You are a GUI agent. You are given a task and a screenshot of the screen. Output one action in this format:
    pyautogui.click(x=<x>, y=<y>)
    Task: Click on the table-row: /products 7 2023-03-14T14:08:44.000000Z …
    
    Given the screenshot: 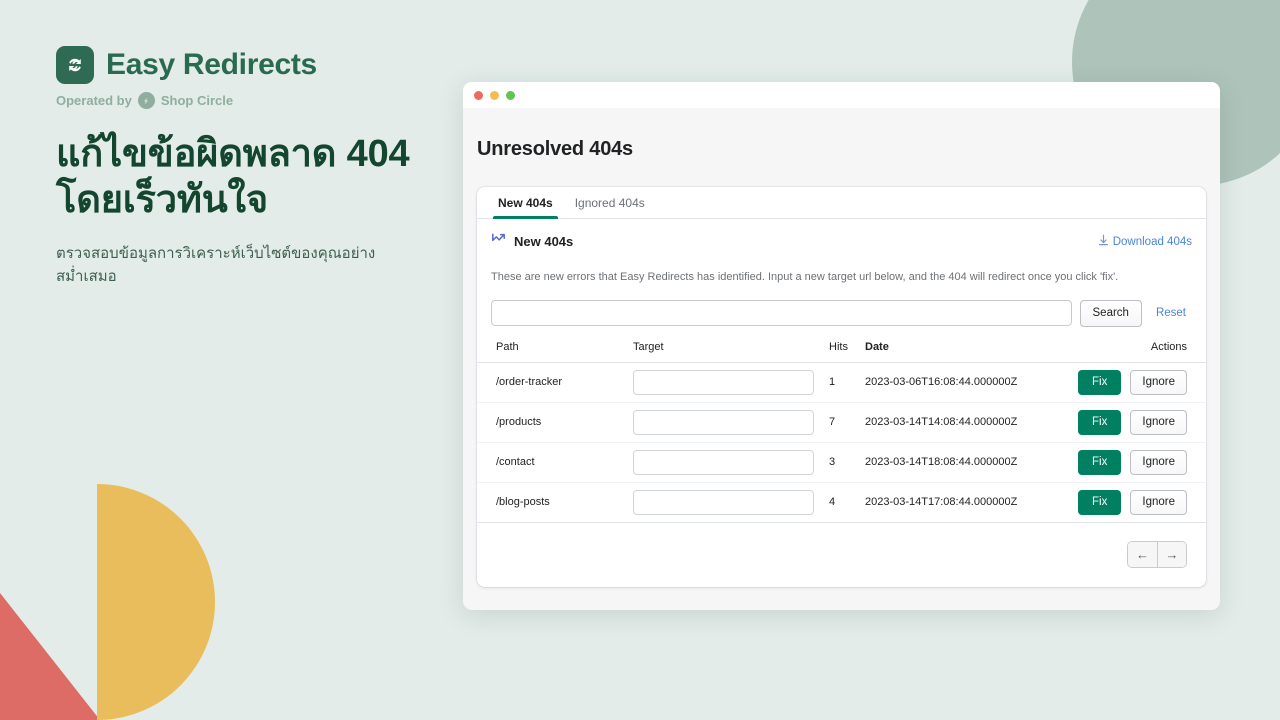 What is the action you would take?
    pyautogui.click(x=841, y=422)
    